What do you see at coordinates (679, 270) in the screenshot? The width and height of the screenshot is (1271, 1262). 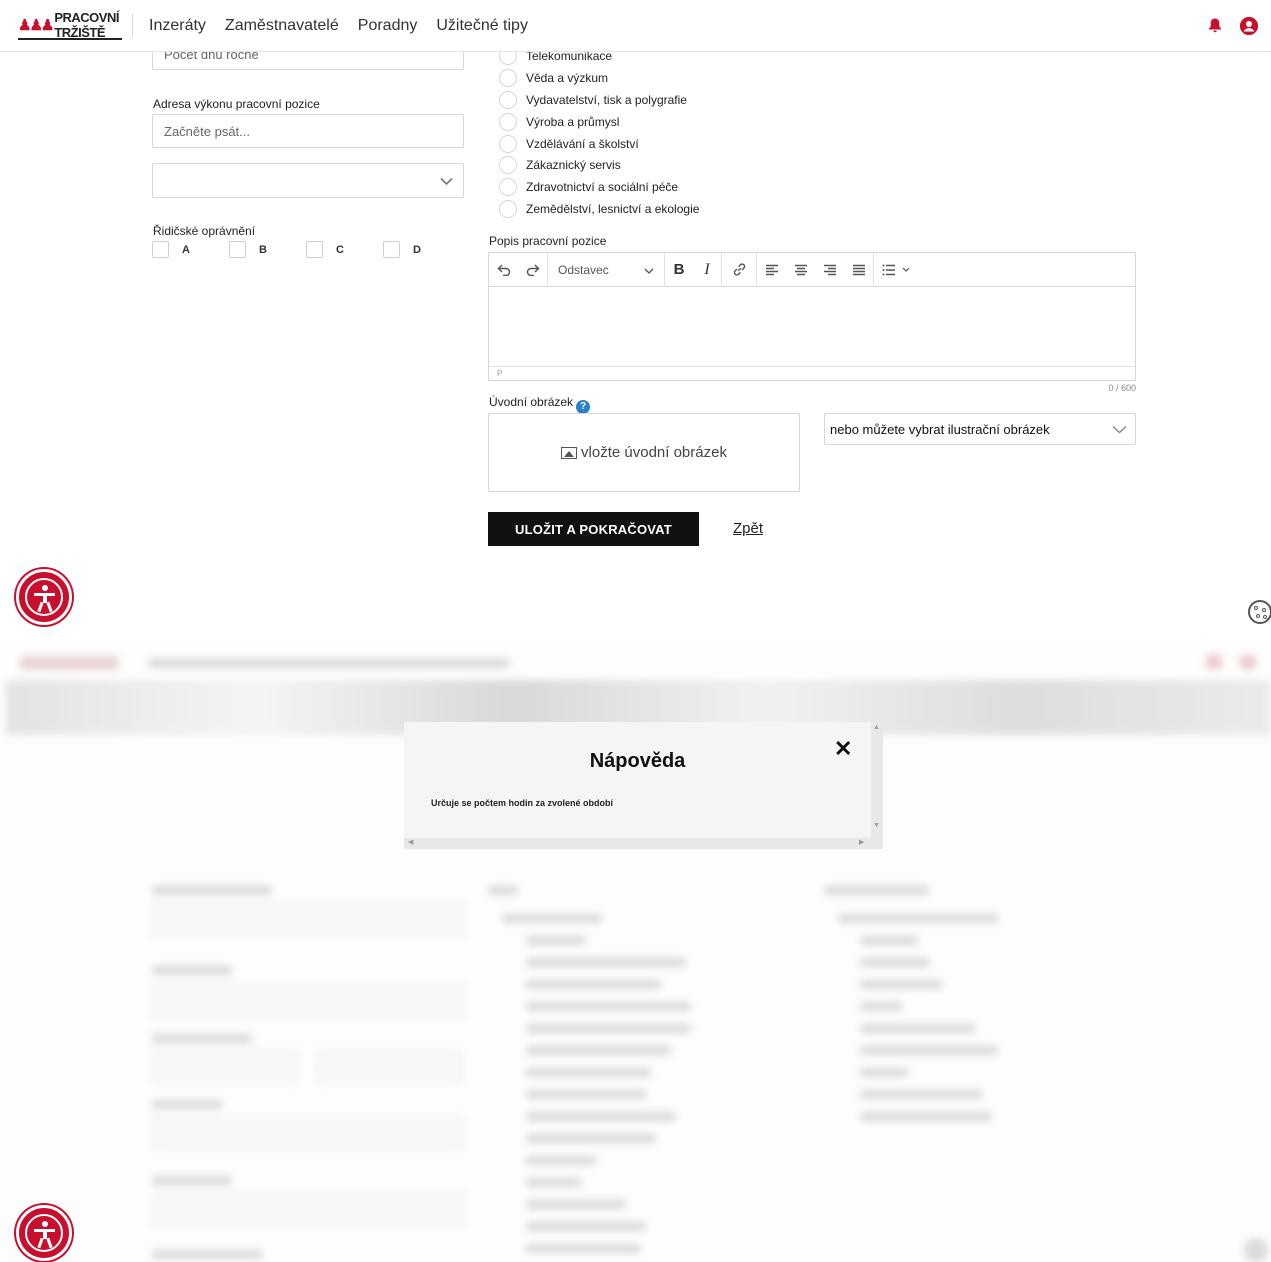 I see `bold-button: B` at bounding box center [679, 270].